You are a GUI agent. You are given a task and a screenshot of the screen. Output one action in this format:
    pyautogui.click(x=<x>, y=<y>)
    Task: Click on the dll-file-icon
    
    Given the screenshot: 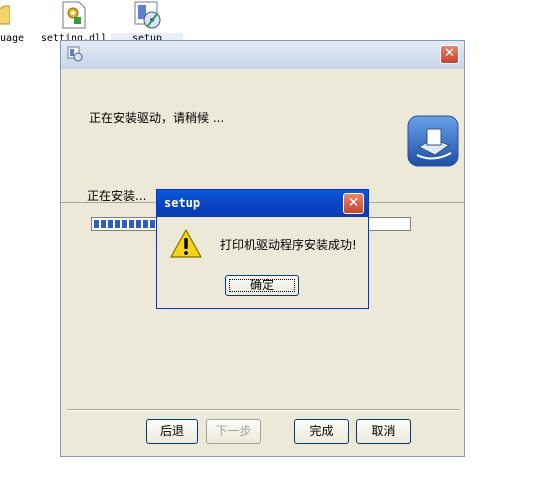 What is the action you would take?
    pyautogui.click(x=74, y=15)
    